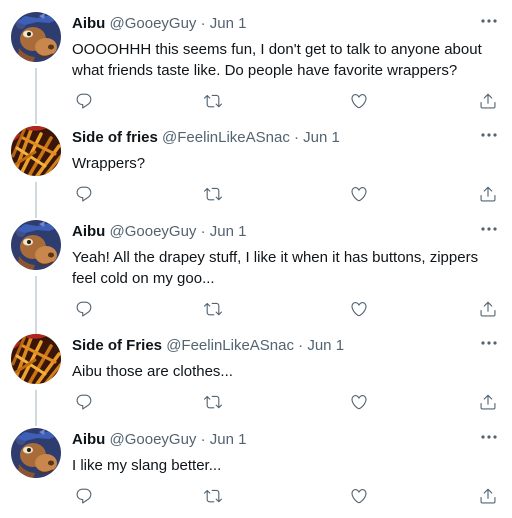 Image resolution: width=512 pixels, height=518 pixels. Describe the element at coordinates (115, 137) in the screenshot. I see `display-name: Side of fries` at that location.